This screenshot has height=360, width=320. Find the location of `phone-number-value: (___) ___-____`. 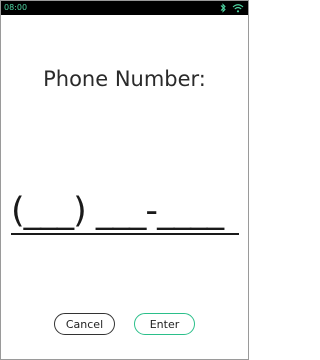

phone-number-value: (___) ___-____ is located at coordinates (117, 211).